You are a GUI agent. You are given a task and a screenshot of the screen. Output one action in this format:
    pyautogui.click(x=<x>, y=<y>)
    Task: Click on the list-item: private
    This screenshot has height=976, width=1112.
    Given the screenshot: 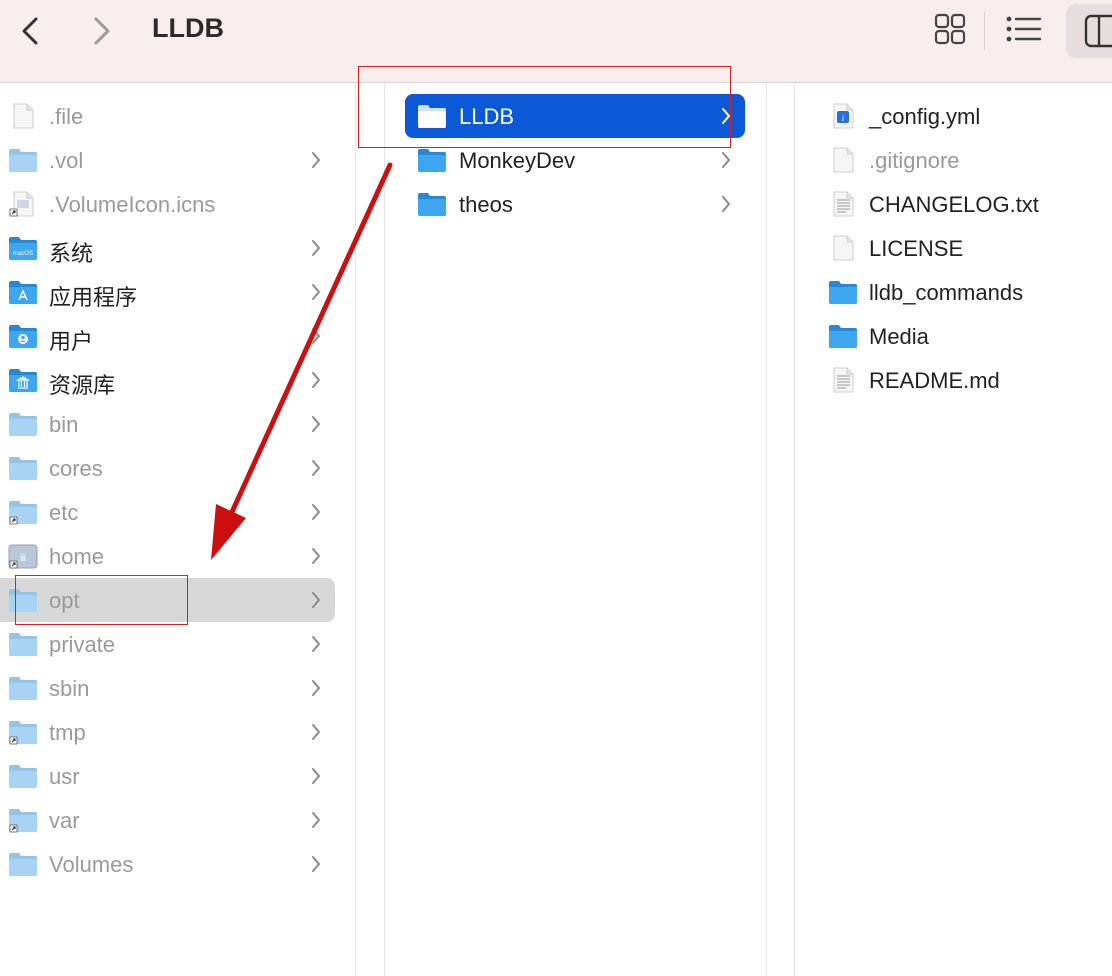 What is the action you would take?
    pyautogui.click(x=177, y=644)
    